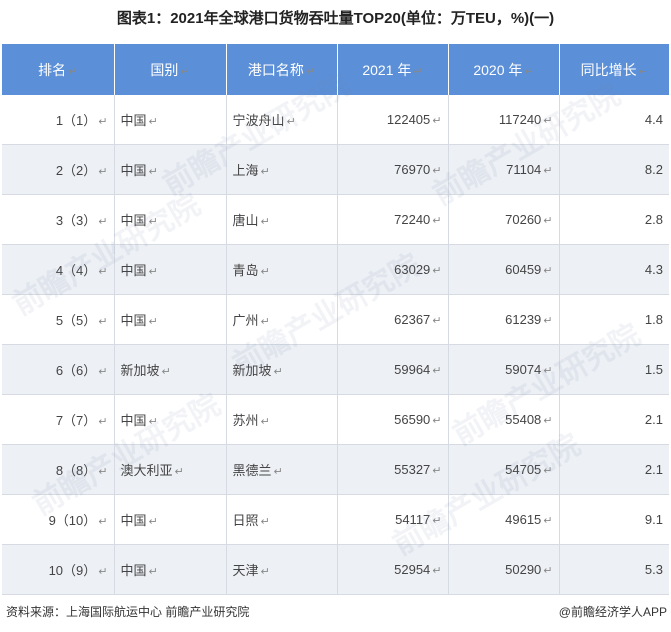  What do you see at coordinates (169, 369) in the screenshot?
I see `cell-country: 新加坡 ↵` at bounding box center [169, 369].